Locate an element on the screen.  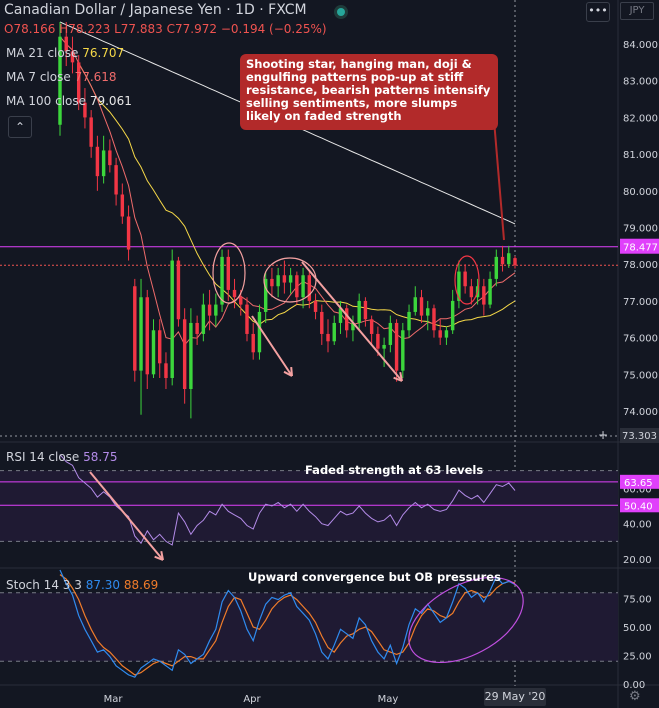
collapse-legend-button: ⌃ is located at coordinates (20, 127).